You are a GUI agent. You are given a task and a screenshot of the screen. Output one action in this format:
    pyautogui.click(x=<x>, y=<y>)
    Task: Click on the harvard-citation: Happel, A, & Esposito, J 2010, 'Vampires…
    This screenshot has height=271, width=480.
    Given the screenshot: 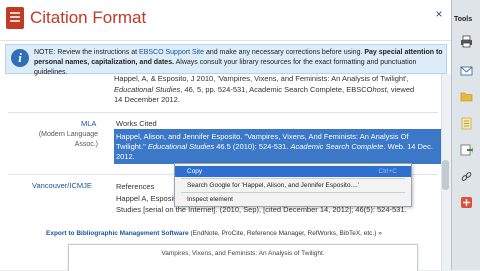 What is the action you would take?
    pyautogui.click(x=275, y=90)
    